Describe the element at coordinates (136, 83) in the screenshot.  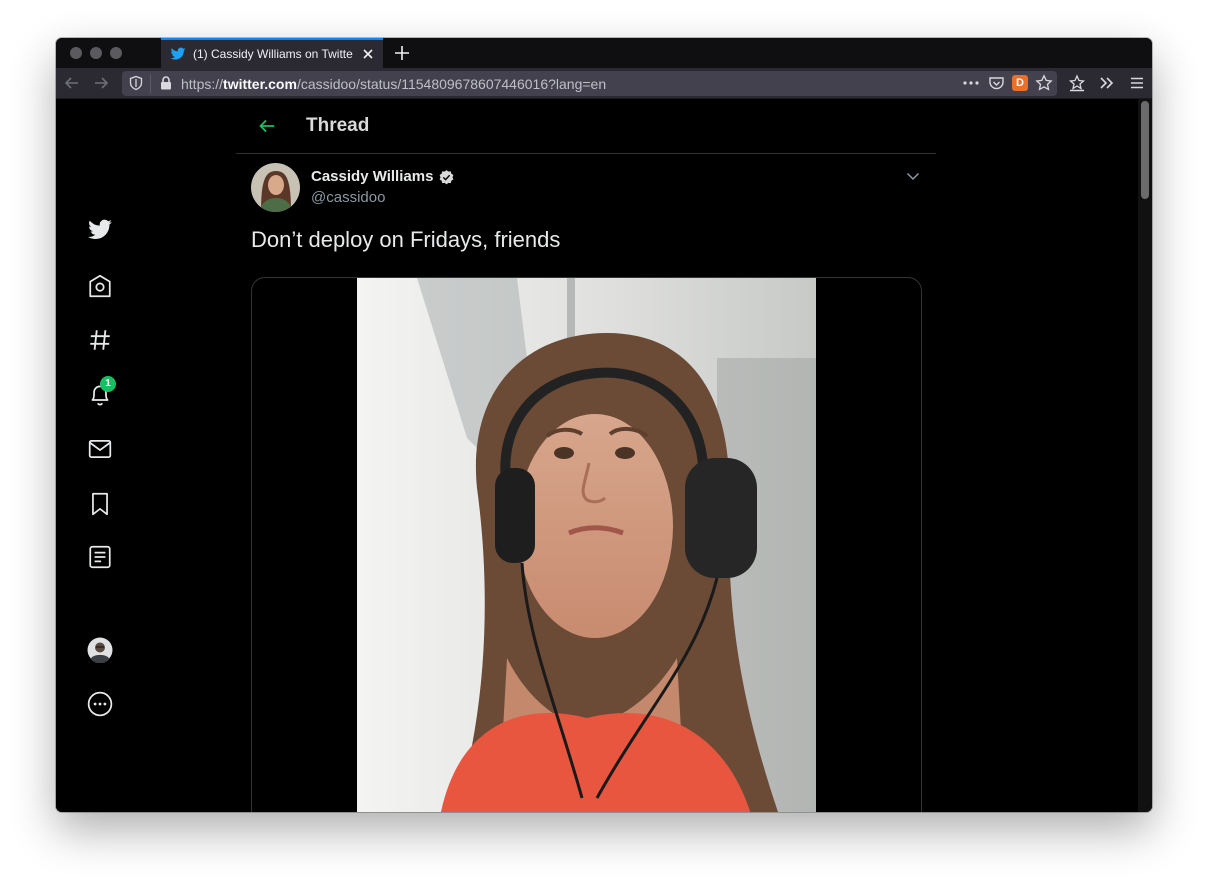
I see `shield-icon` at that location.